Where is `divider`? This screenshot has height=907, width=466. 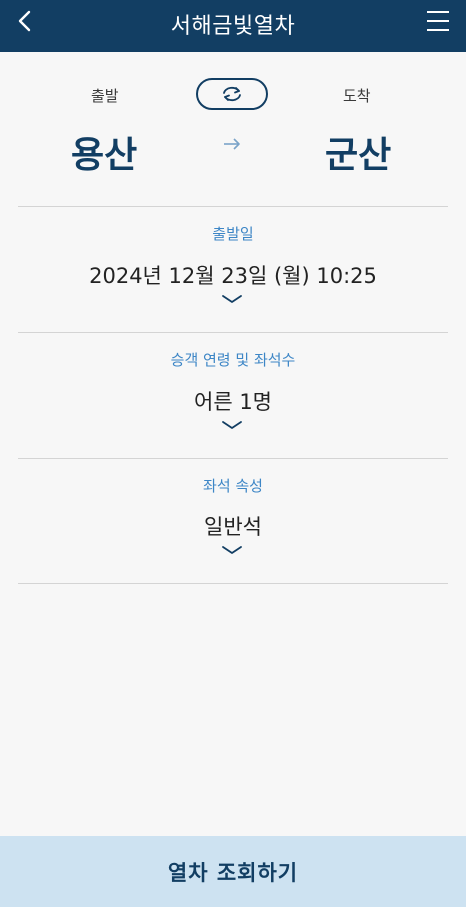
divider is located at coordinates (233, 583).